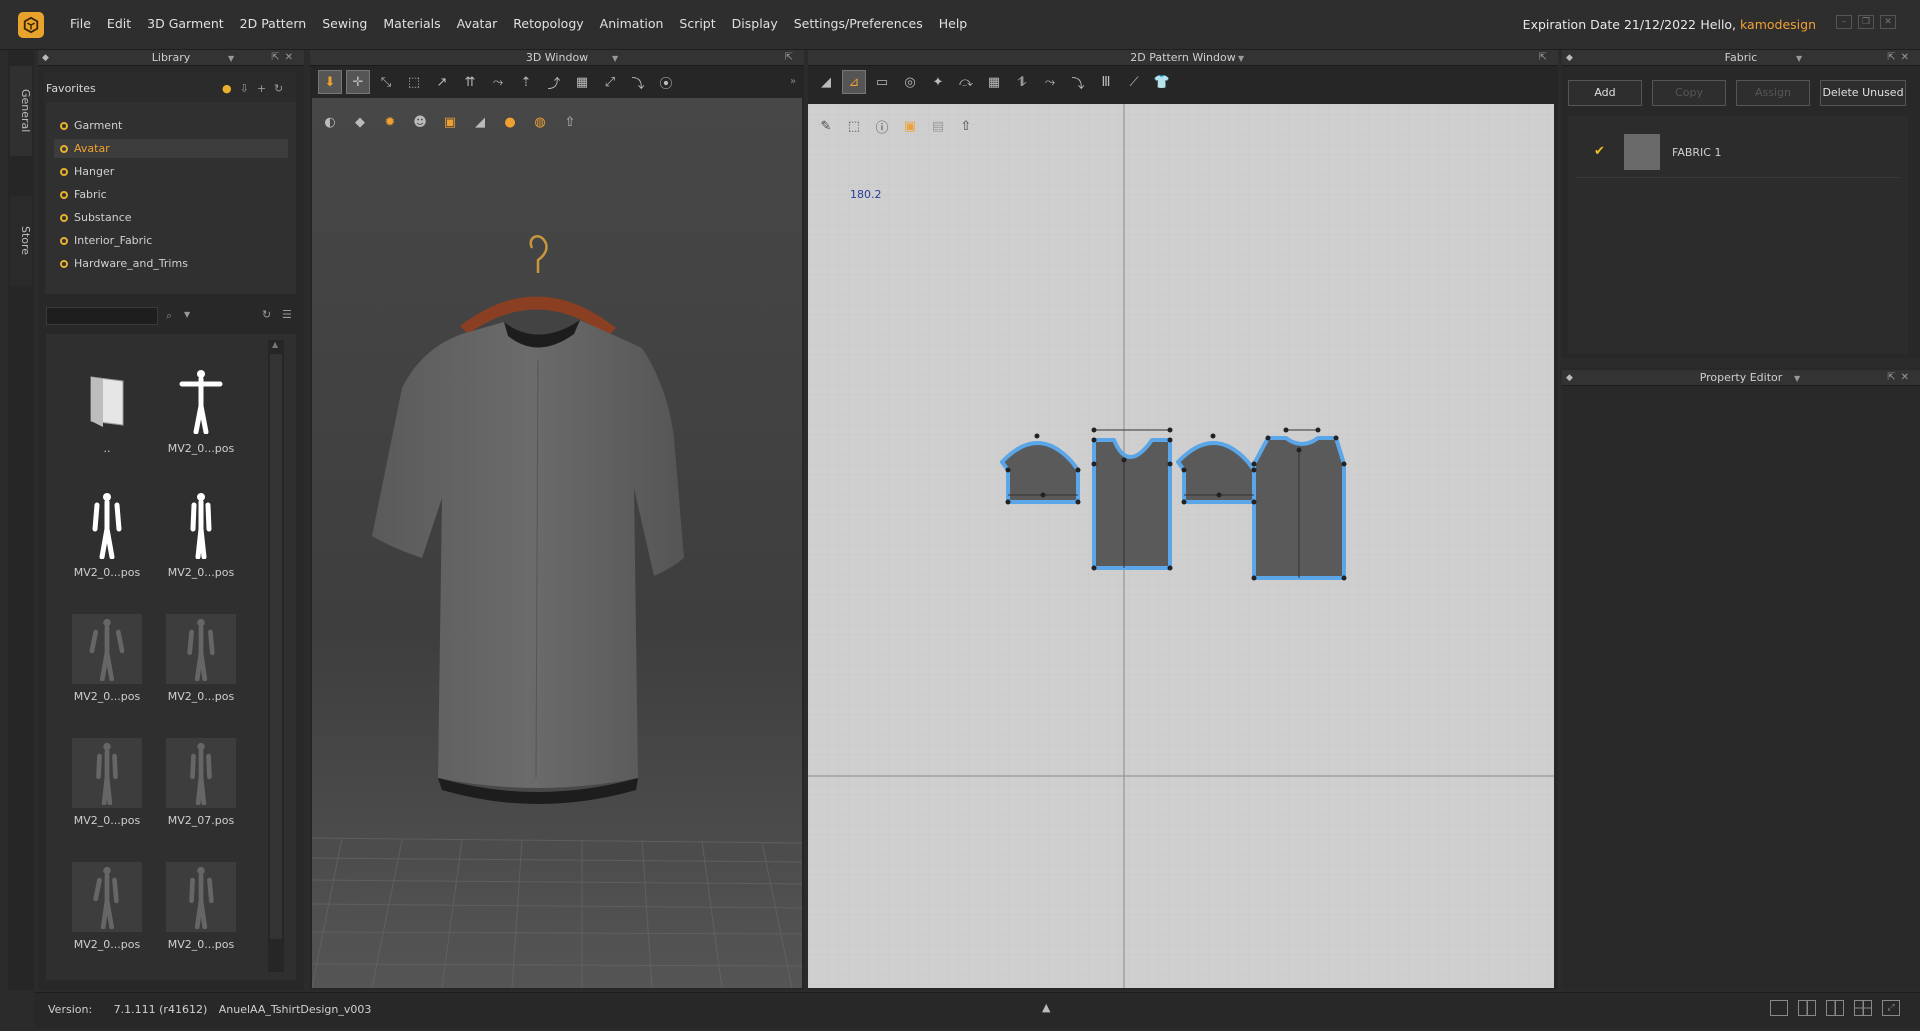 This screenshot has height=1031, width=1920. Describe the element at coordinates (1863, 93) in the screenshot. I see `fabric-delete-unused-button: Delete Unused` at that location.